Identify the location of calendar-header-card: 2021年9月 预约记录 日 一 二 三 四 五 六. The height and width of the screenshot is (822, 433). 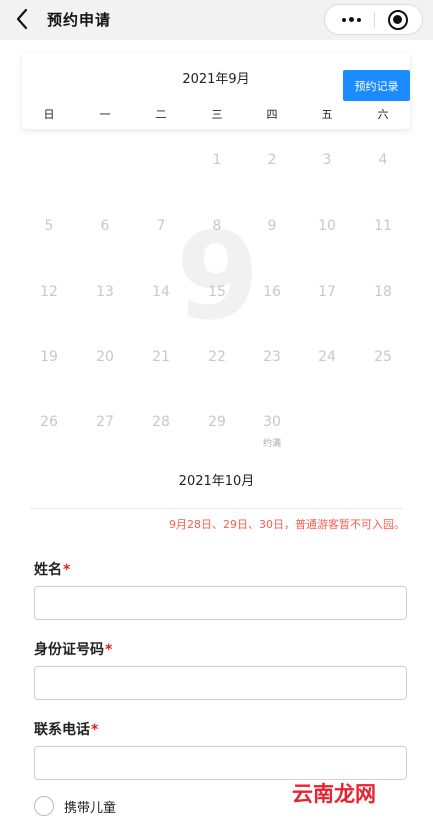
(216, 91).